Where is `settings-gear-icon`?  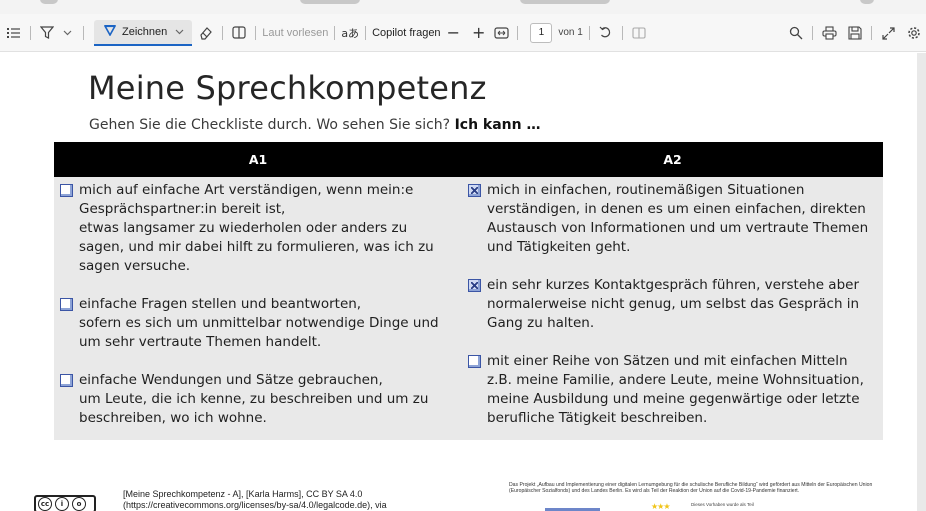 settings-gear-icon is located at coordinates (914, 33).